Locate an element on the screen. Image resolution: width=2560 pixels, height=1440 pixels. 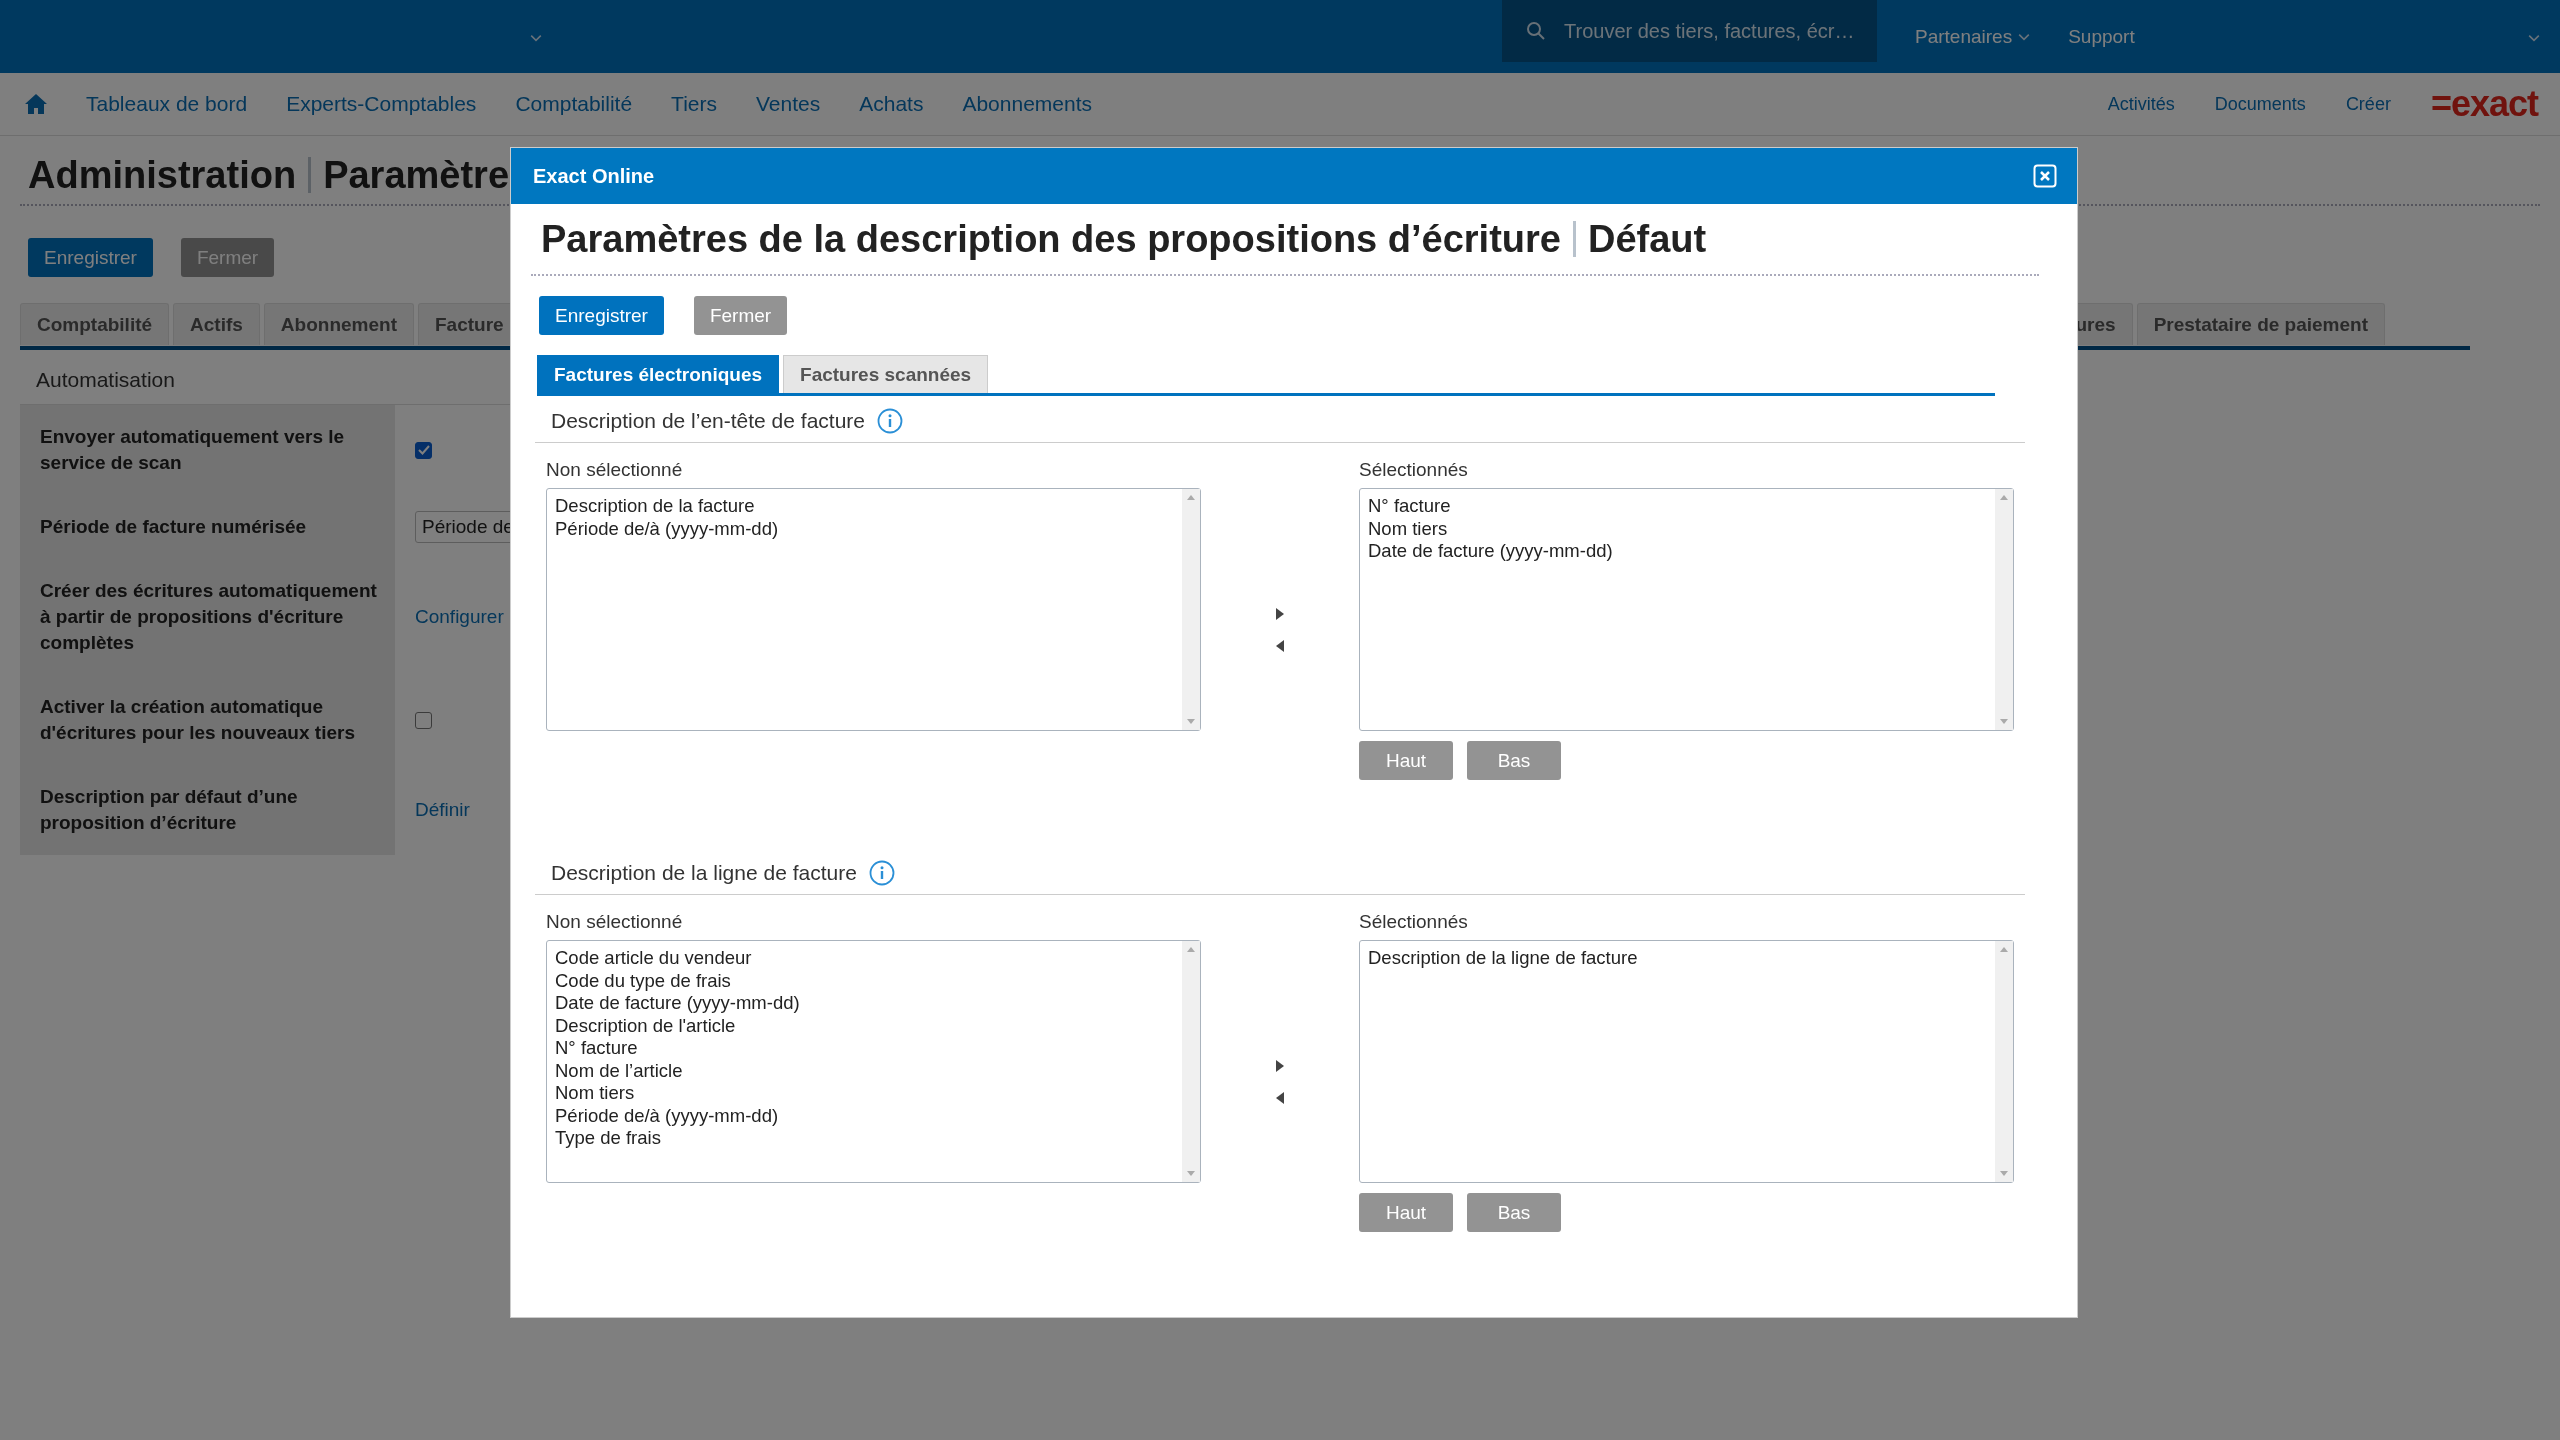
page-title: Administration is located at coordinates (162, 175).